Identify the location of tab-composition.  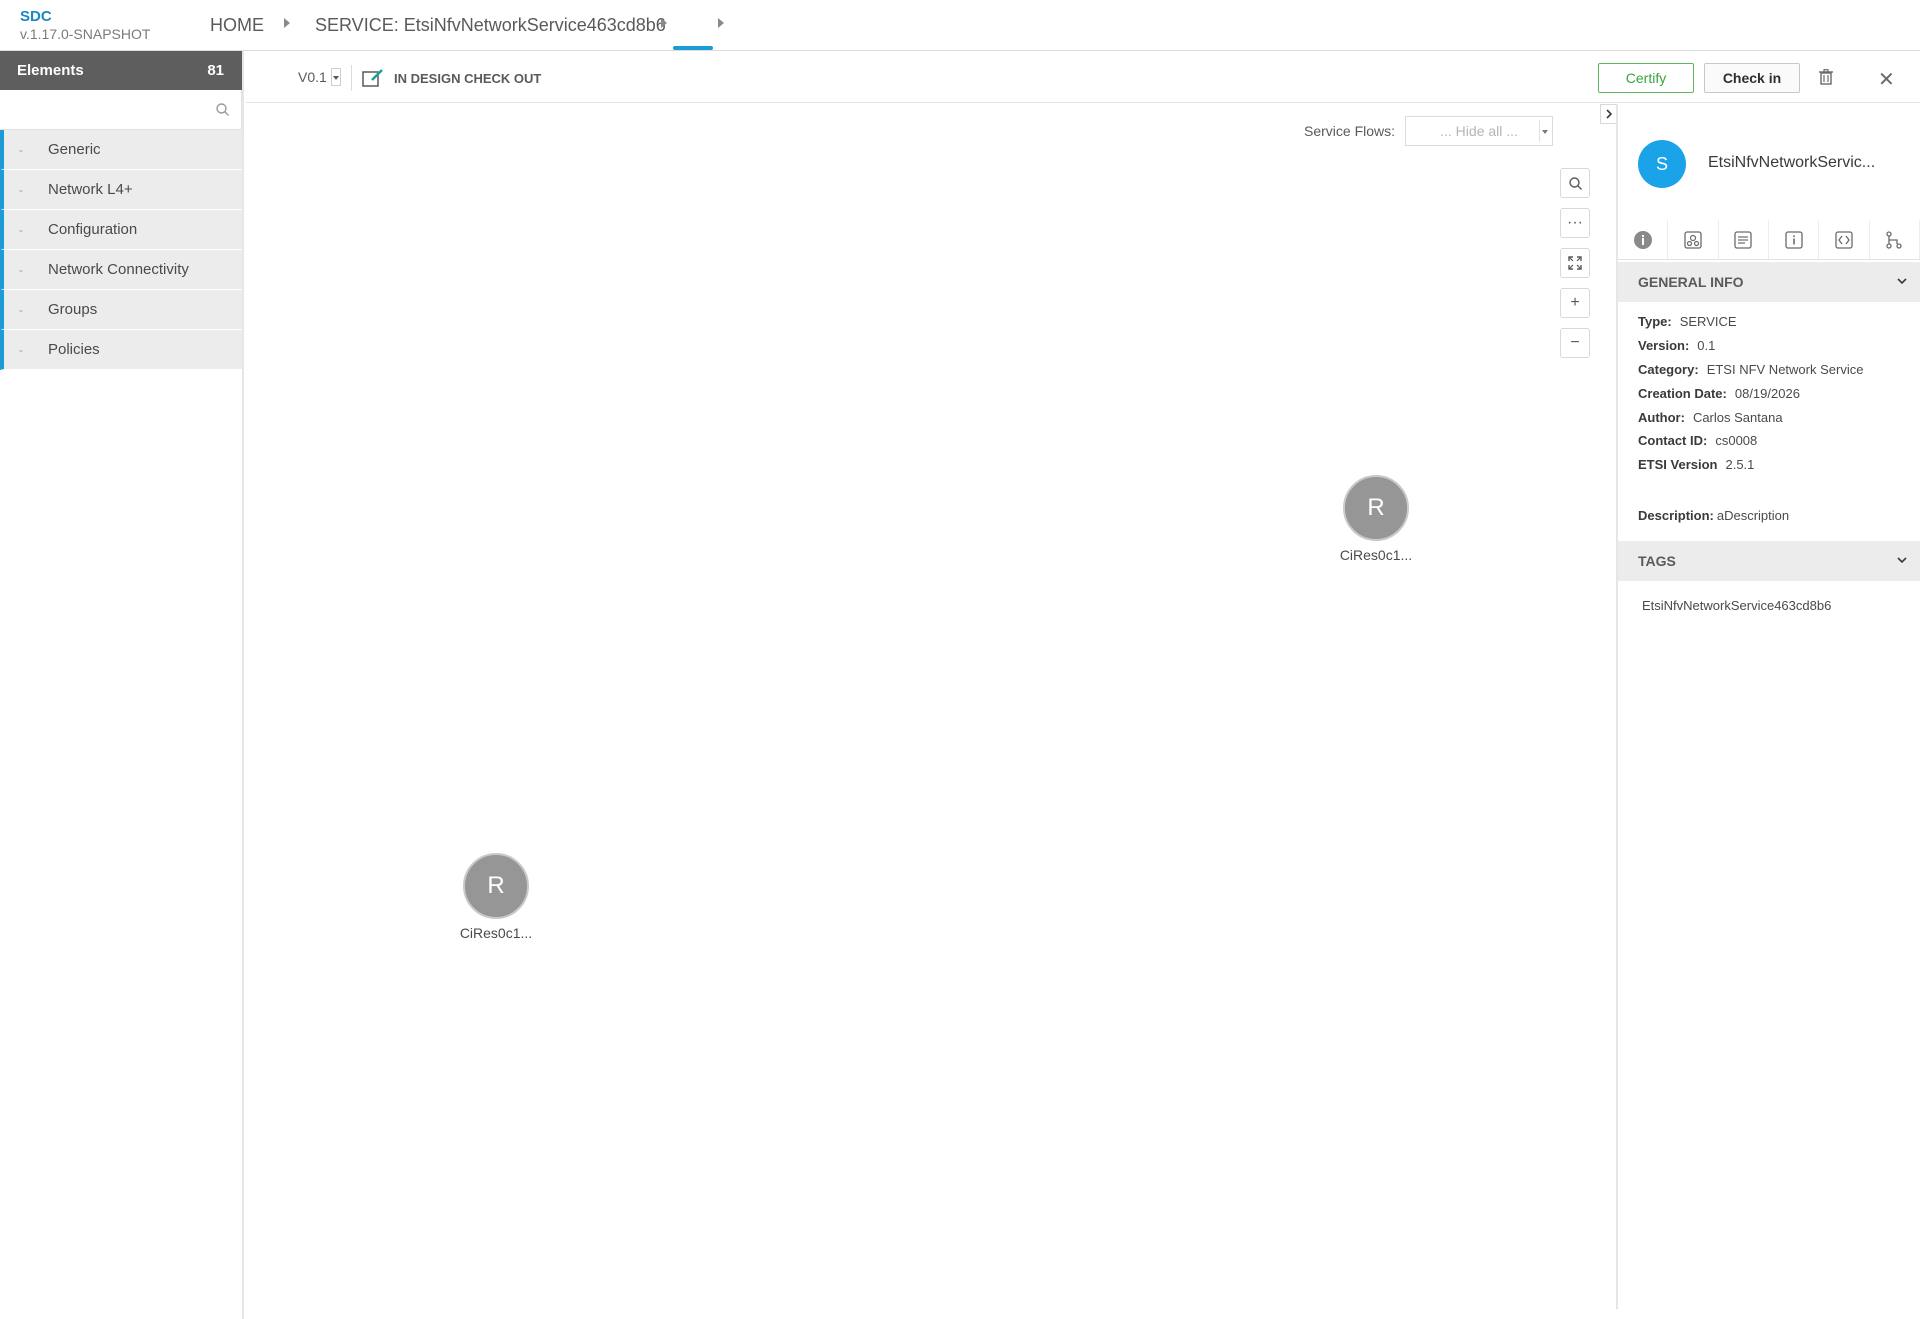
(1693, 239).